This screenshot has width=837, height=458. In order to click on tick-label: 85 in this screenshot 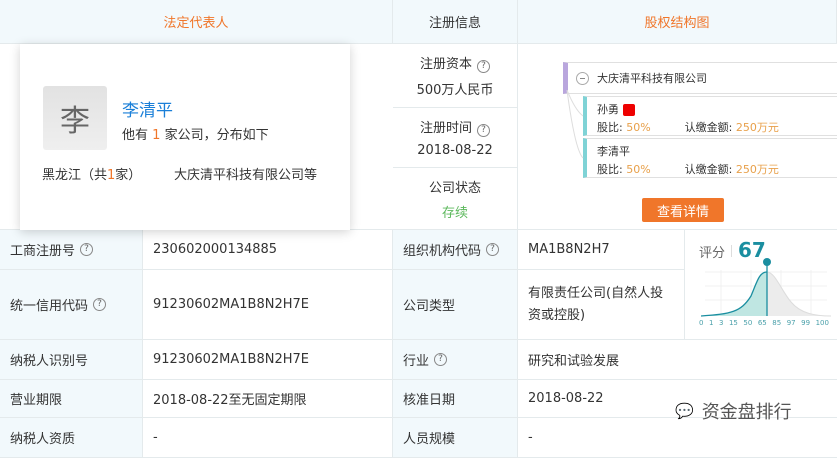, I will do `click(777, 323)`.